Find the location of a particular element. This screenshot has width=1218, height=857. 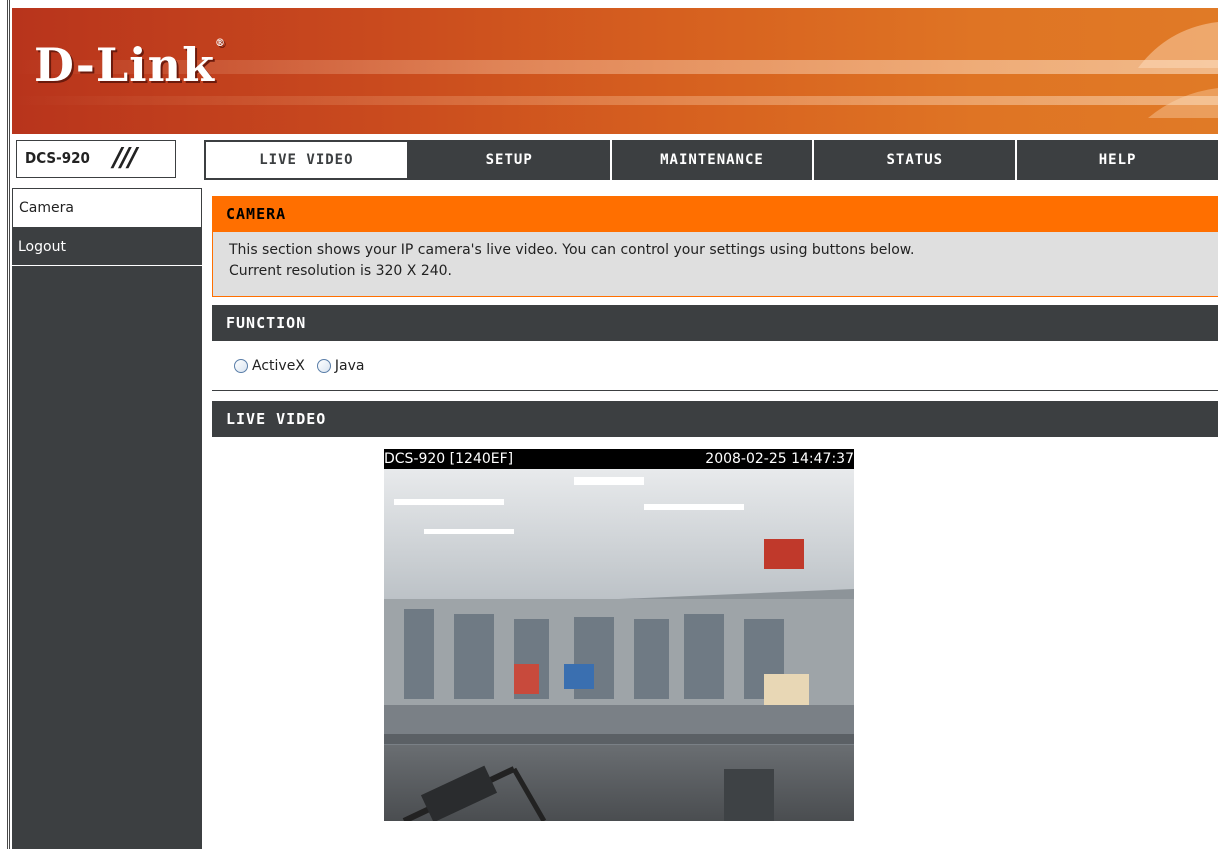

tab-setup: SETUP is located at coordinates (510, 160).